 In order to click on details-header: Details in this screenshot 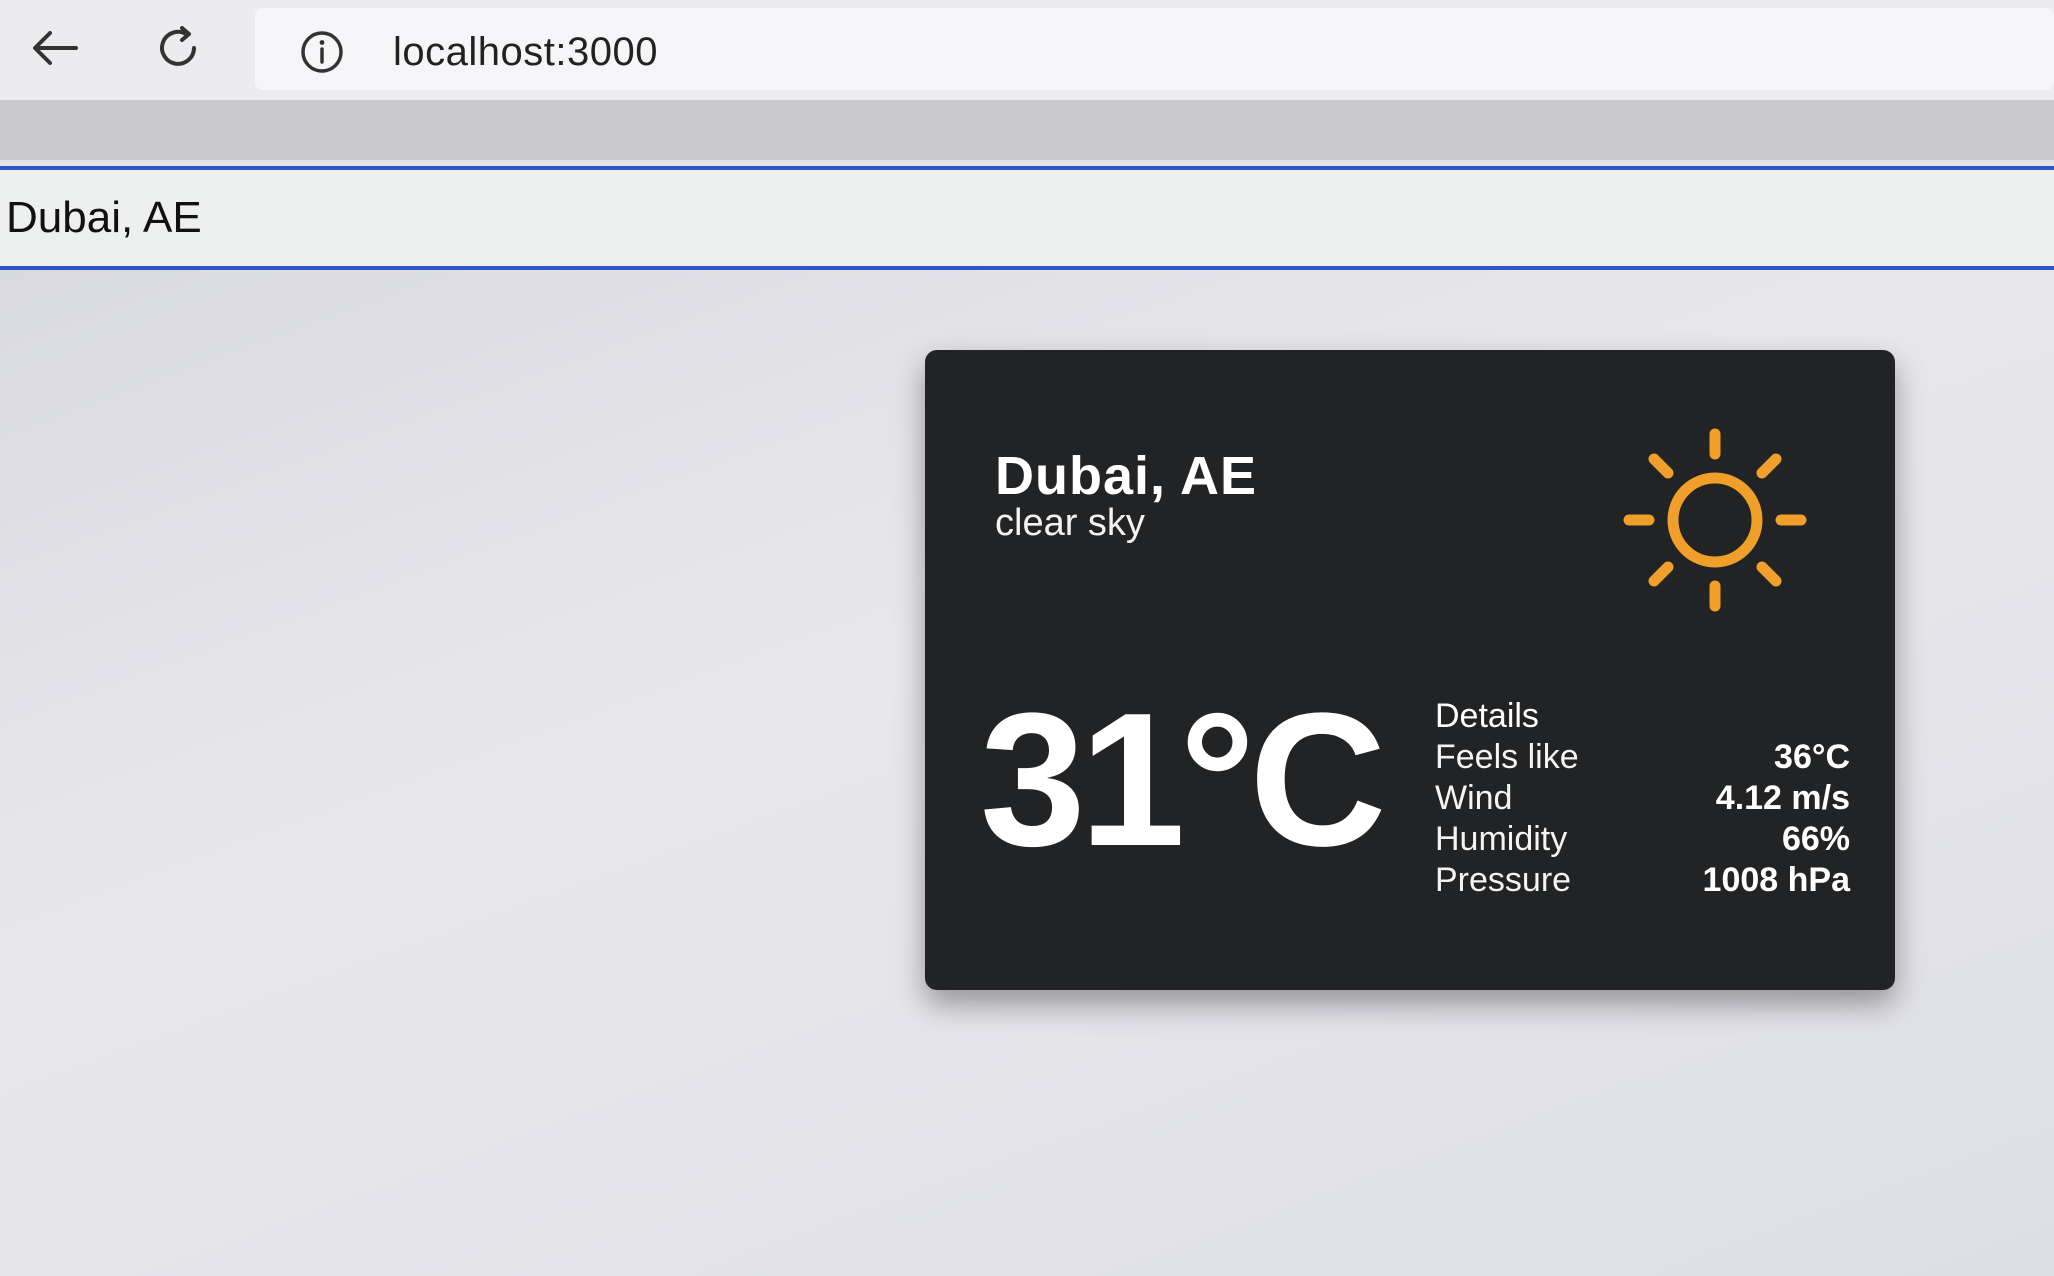, I will do `click(1487, 716)`.